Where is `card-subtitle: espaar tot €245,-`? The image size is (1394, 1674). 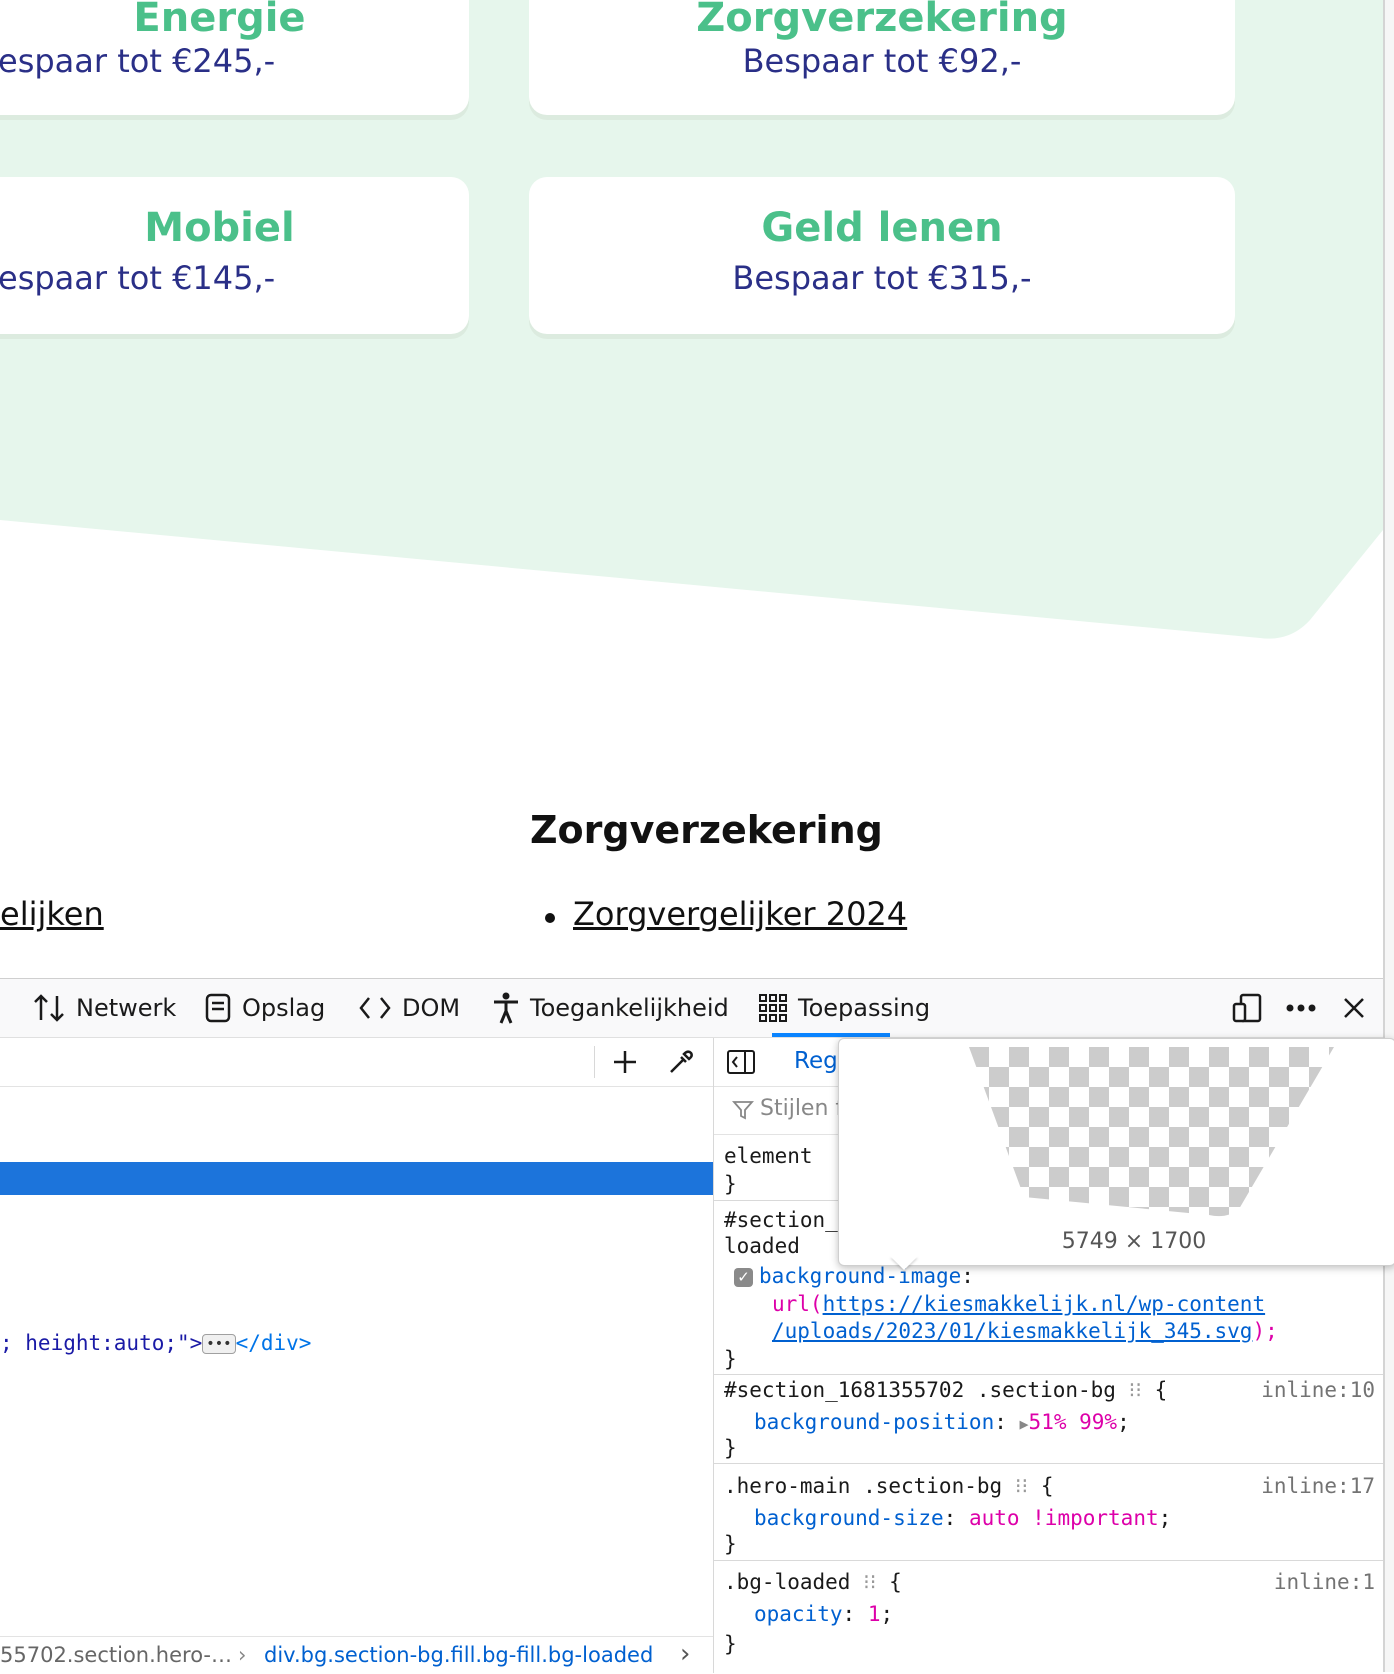 card-subtitle: espaar tot €245,- is located at coordinates (138, 61).